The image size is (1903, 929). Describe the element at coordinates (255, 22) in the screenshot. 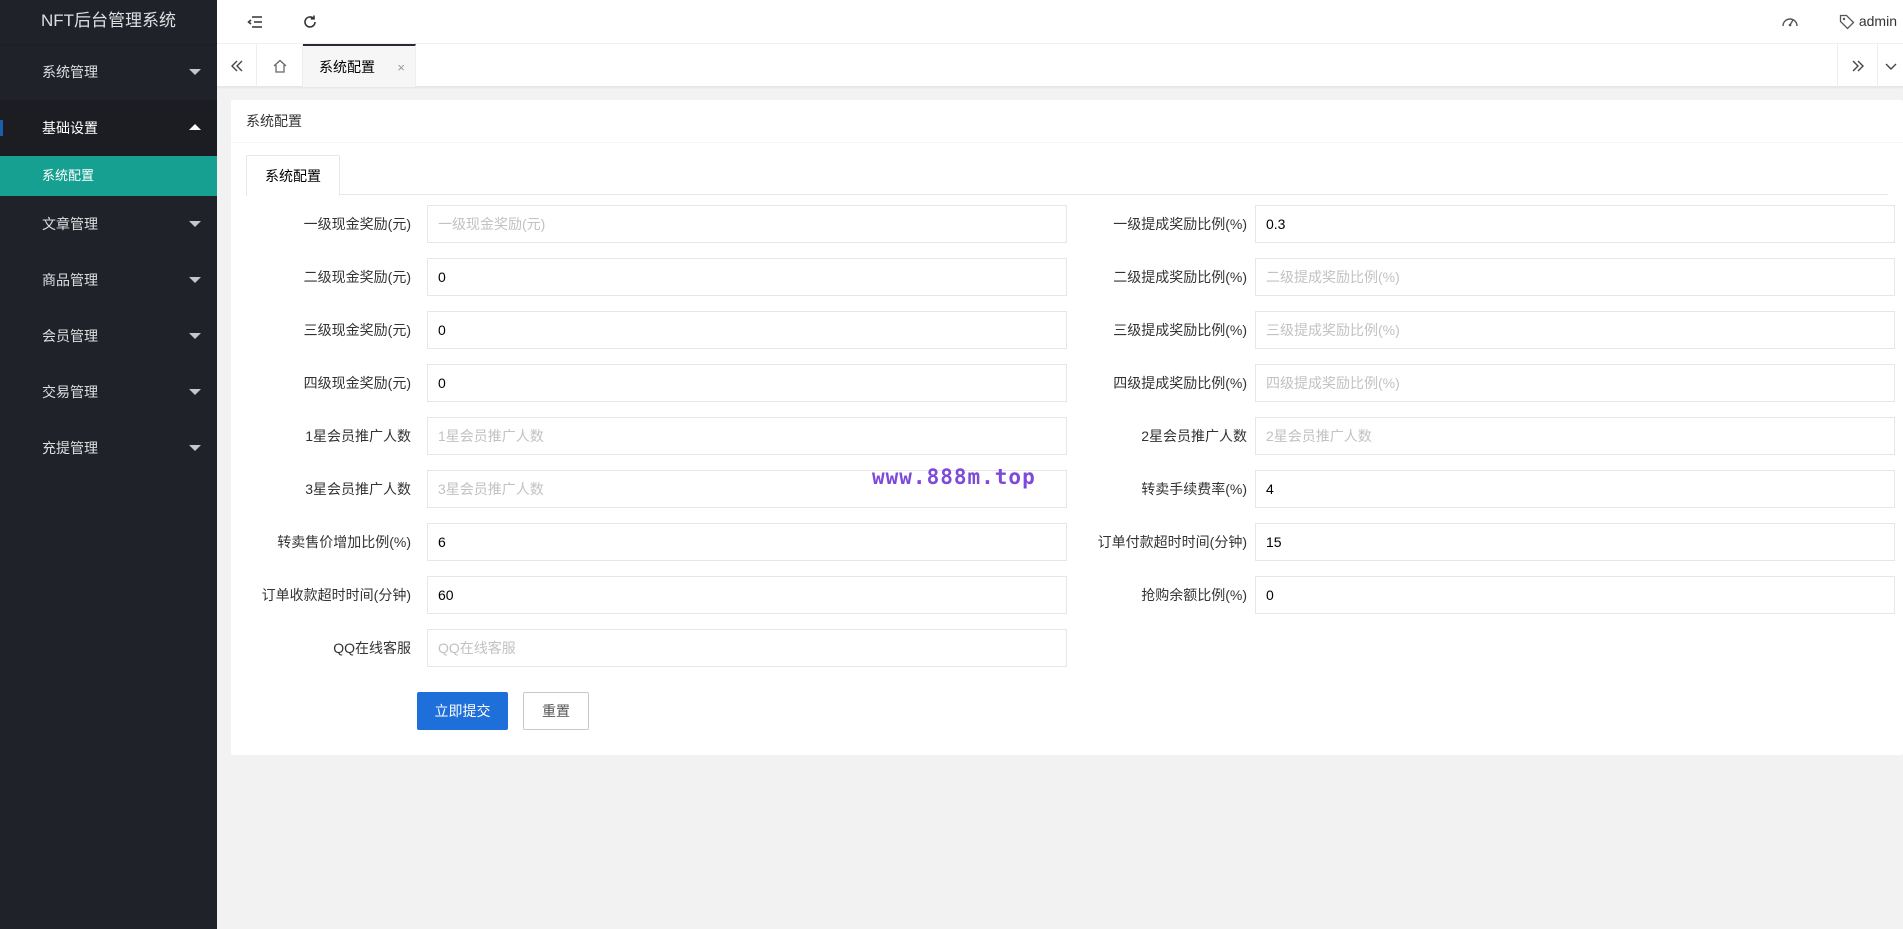

I see `menu-collapse-icon` at that location.